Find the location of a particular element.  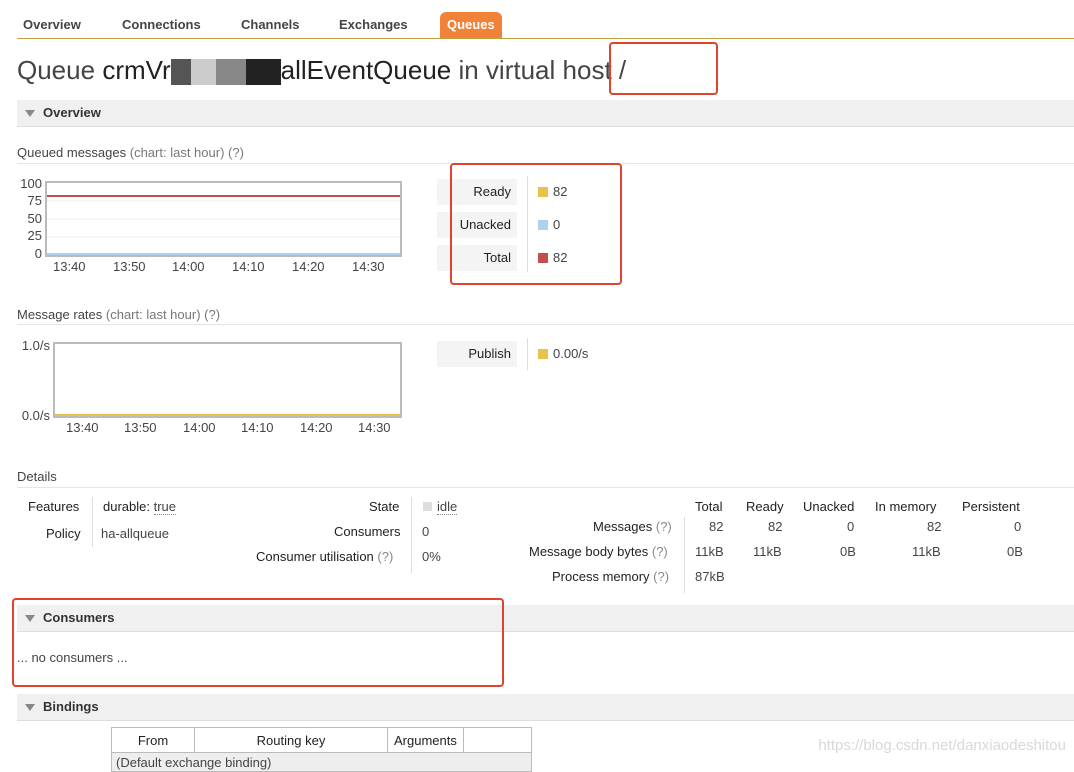

messages-persistent: 0 is located at coordinates (1018, 526).